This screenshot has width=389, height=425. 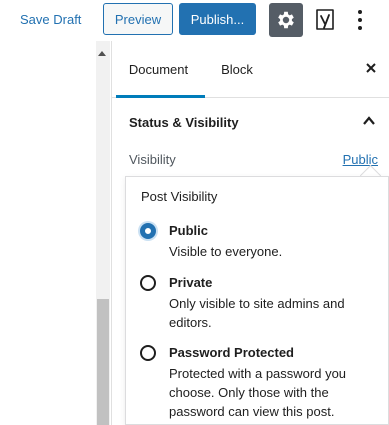 What do you see at coordinates (138, 19) in the screenshot?
I see `preview-button: Preview` at bounding box center [138, 19].